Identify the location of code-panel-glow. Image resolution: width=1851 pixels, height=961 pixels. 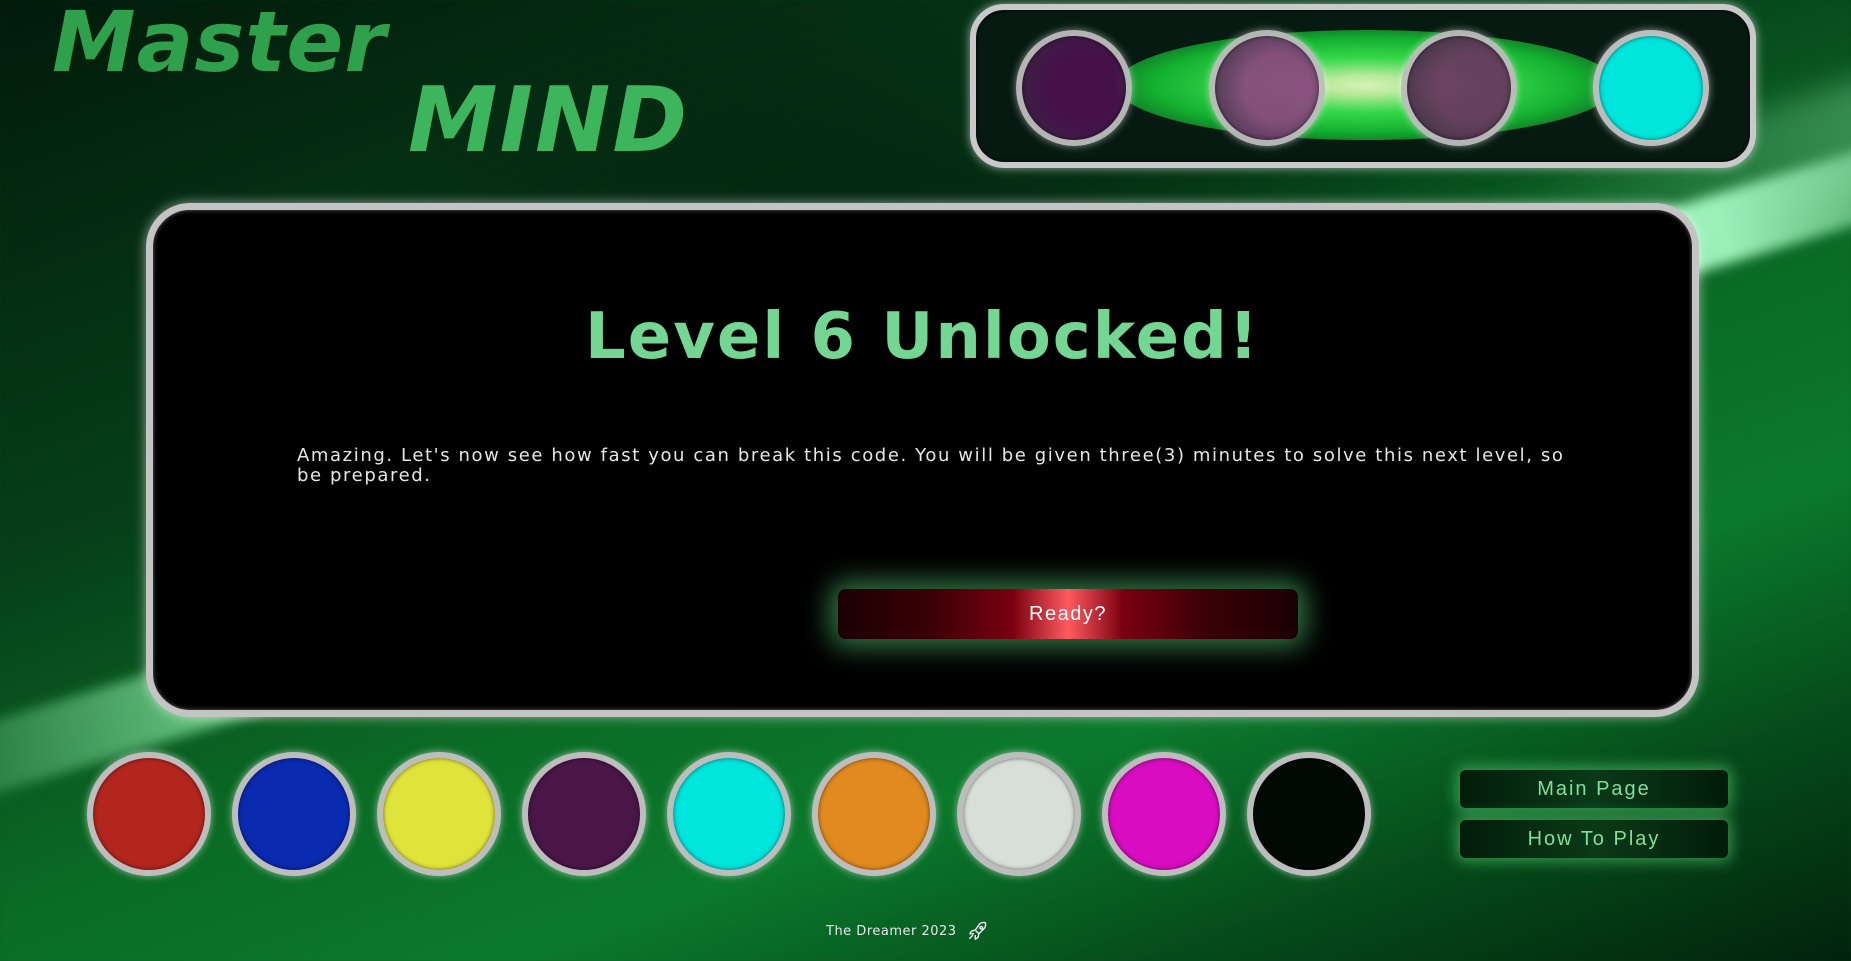
(1366, 85).